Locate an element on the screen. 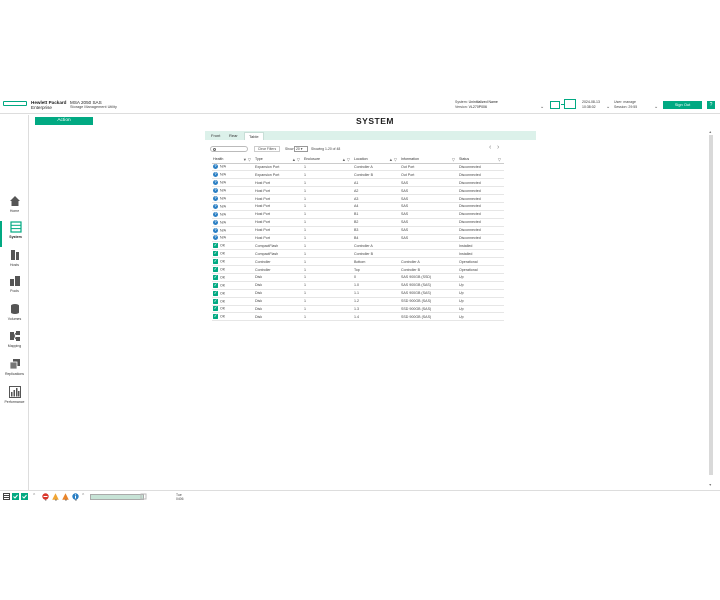 This screenshot has width=720, height=600. type-cell-text: Host Port is located at coordinates (262, 198).